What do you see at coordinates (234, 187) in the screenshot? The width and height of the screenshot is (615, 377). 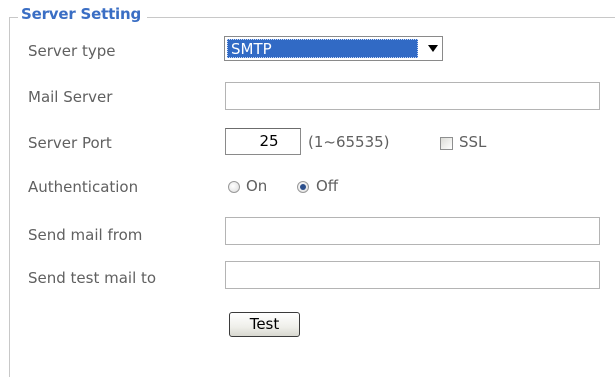 I see `authentication-on-radio` at bounding box center [234, 187].